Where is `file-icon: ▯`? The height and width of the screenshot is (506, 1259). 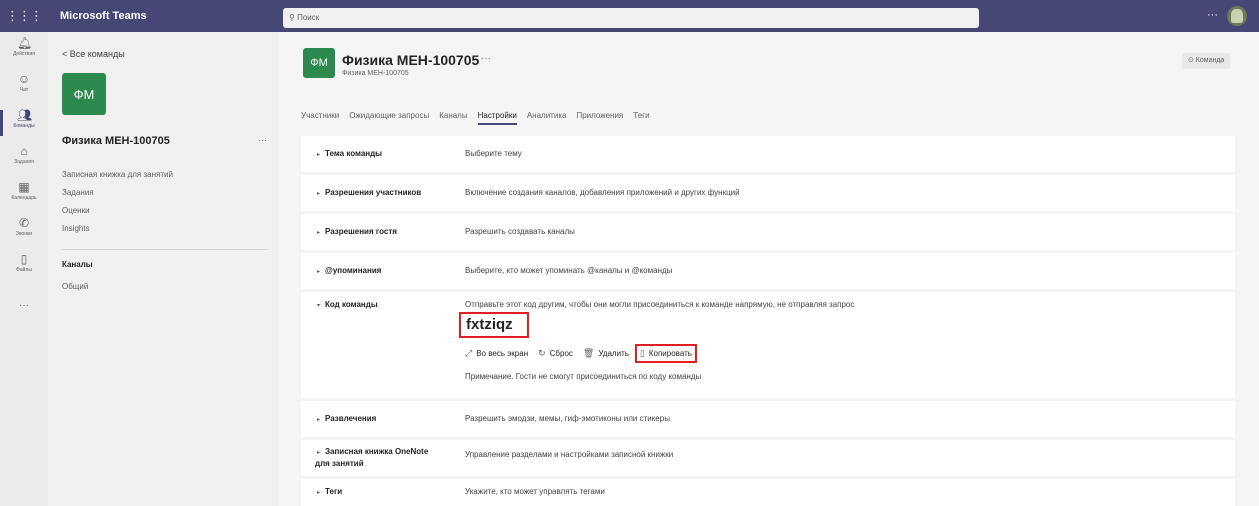 file-icon: ▯ is located at coordinates (24, 259).